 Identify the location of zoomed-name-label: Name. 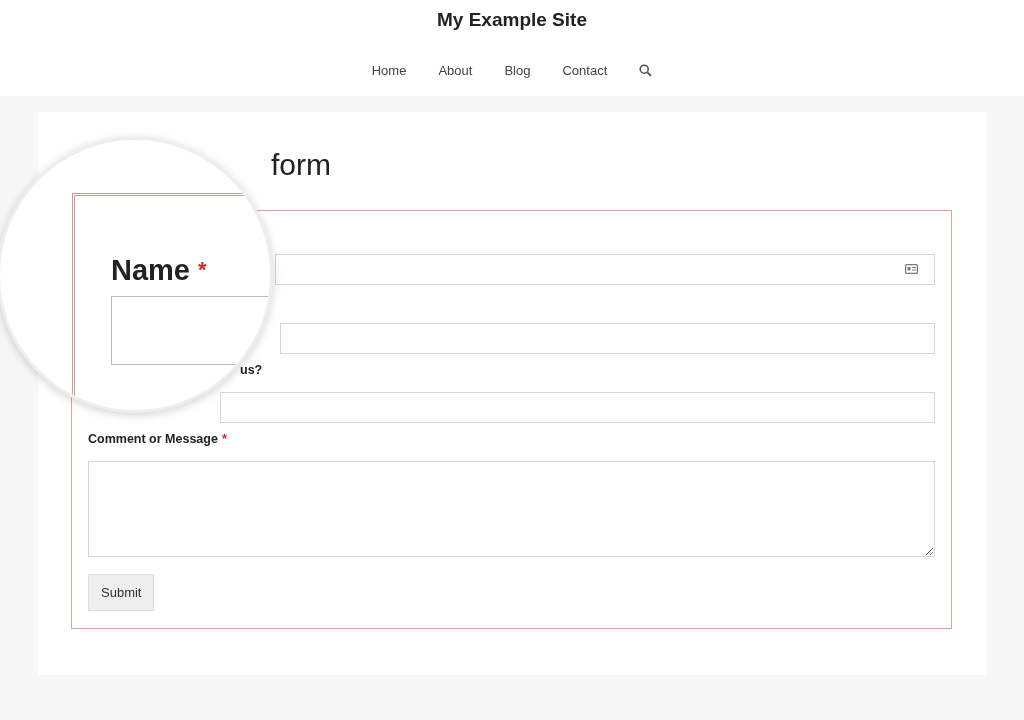
(150, 270).